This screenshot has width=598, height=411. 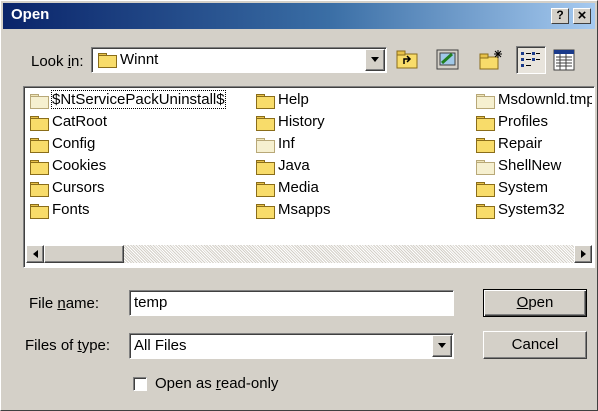 I want to click on list-view-icon, so click(x=530, y=59).